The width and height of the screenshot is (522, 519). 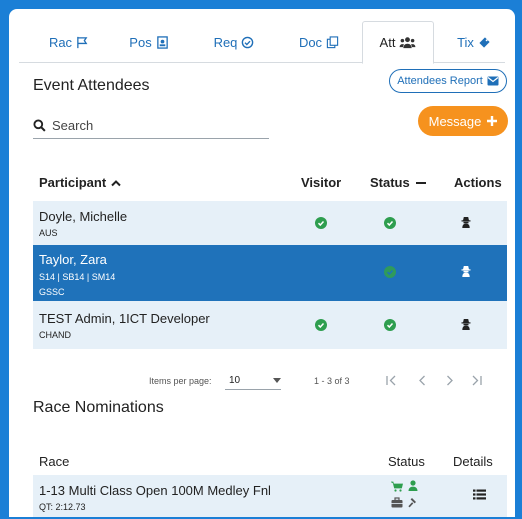 What do you see at coordinates (479, 494) in the screenshot?
I see `list-icon` at bounding box center [479, 494].